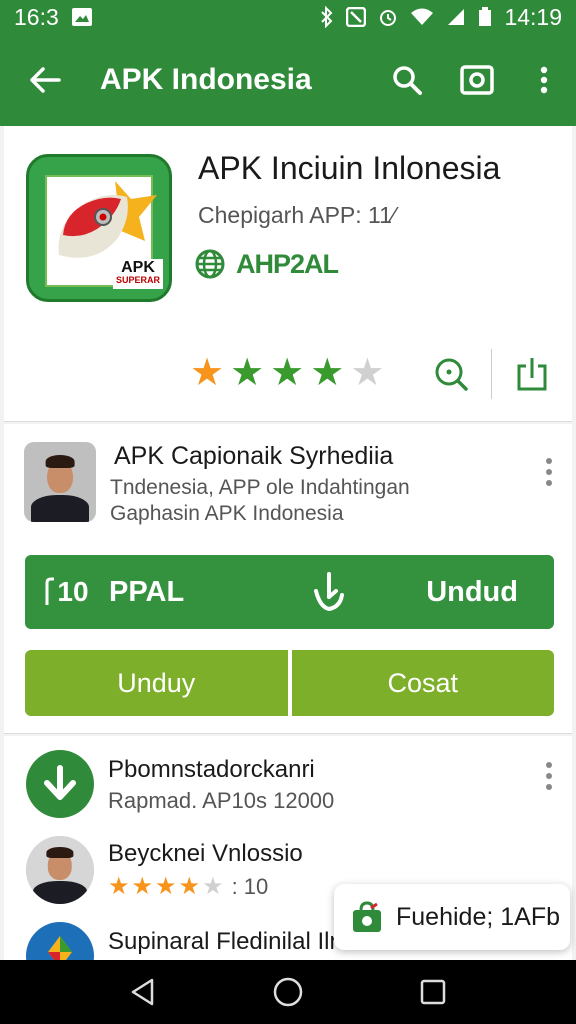 This screenshot has width=576, height=1024. I want to click on status-time-left: 16:3, so click(36, 16).